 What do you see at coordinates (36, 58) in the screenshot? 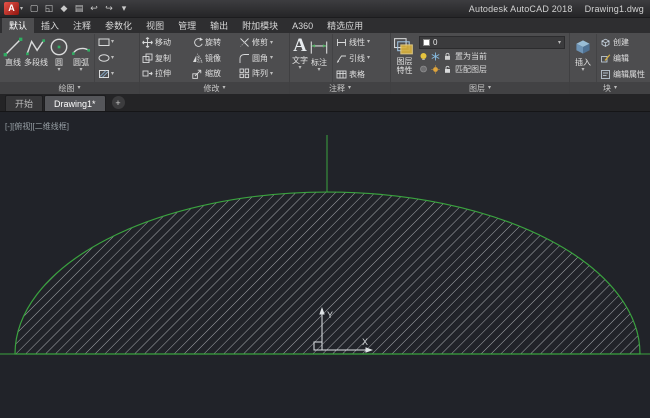
I see `polyline-button: 多段线` at bounding box center [36, 58].